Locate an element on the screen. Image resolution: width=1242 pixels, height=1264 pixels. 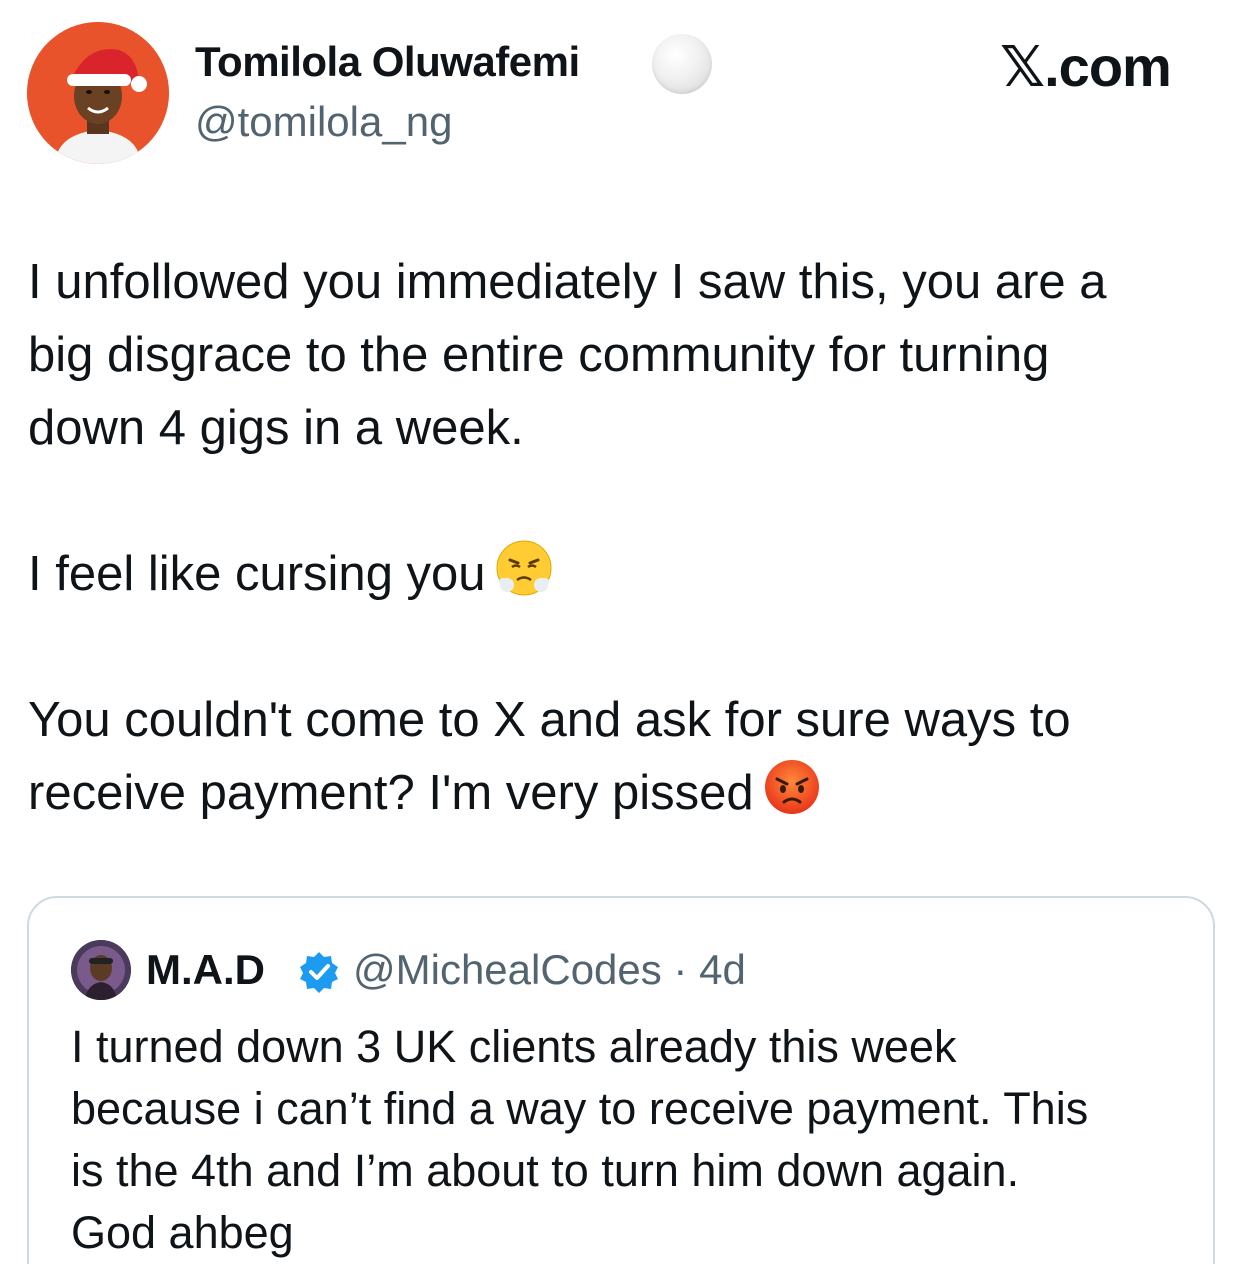
quoted-author-avatar is located at coordinates (101, 970).